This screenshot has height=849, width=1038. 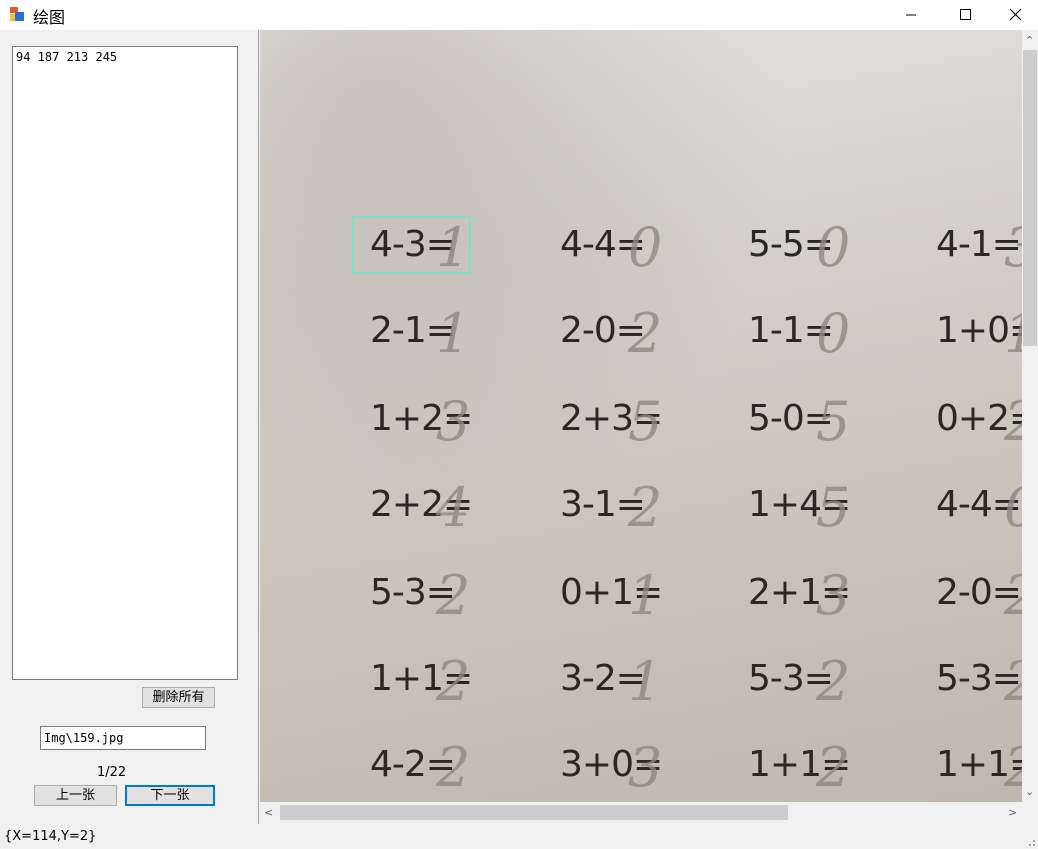 What do you see at coordinates (979, 247) in the screenshot?
I see `problem-cell: 4-1=3` at bounding box center [979, 247].